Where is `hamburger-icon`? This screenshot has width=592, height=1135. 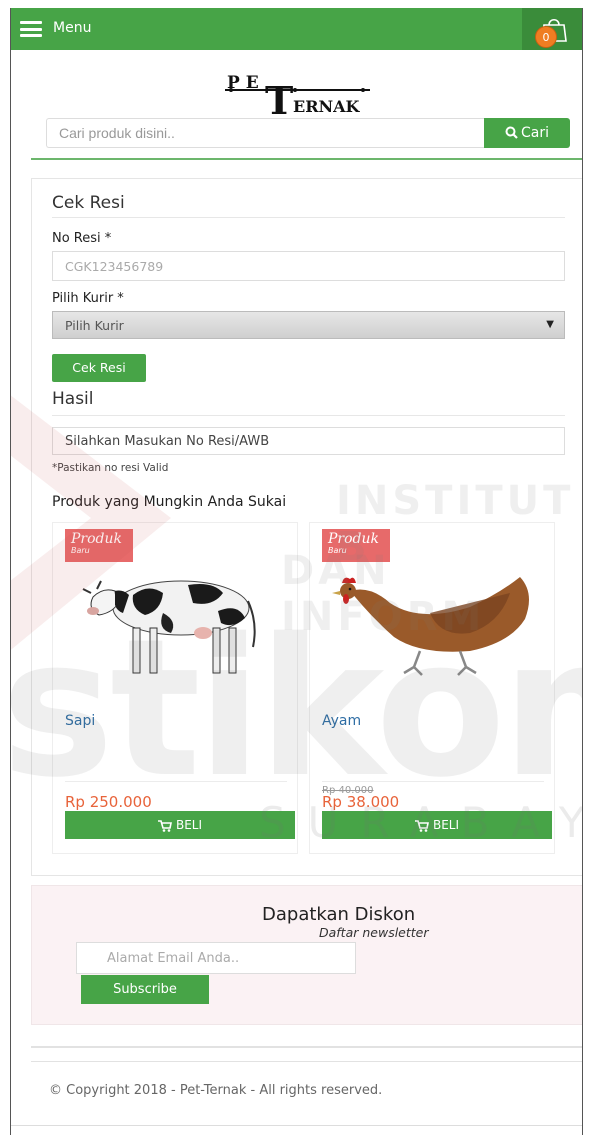
hamburger-icon is located at coordinates (31, 29).